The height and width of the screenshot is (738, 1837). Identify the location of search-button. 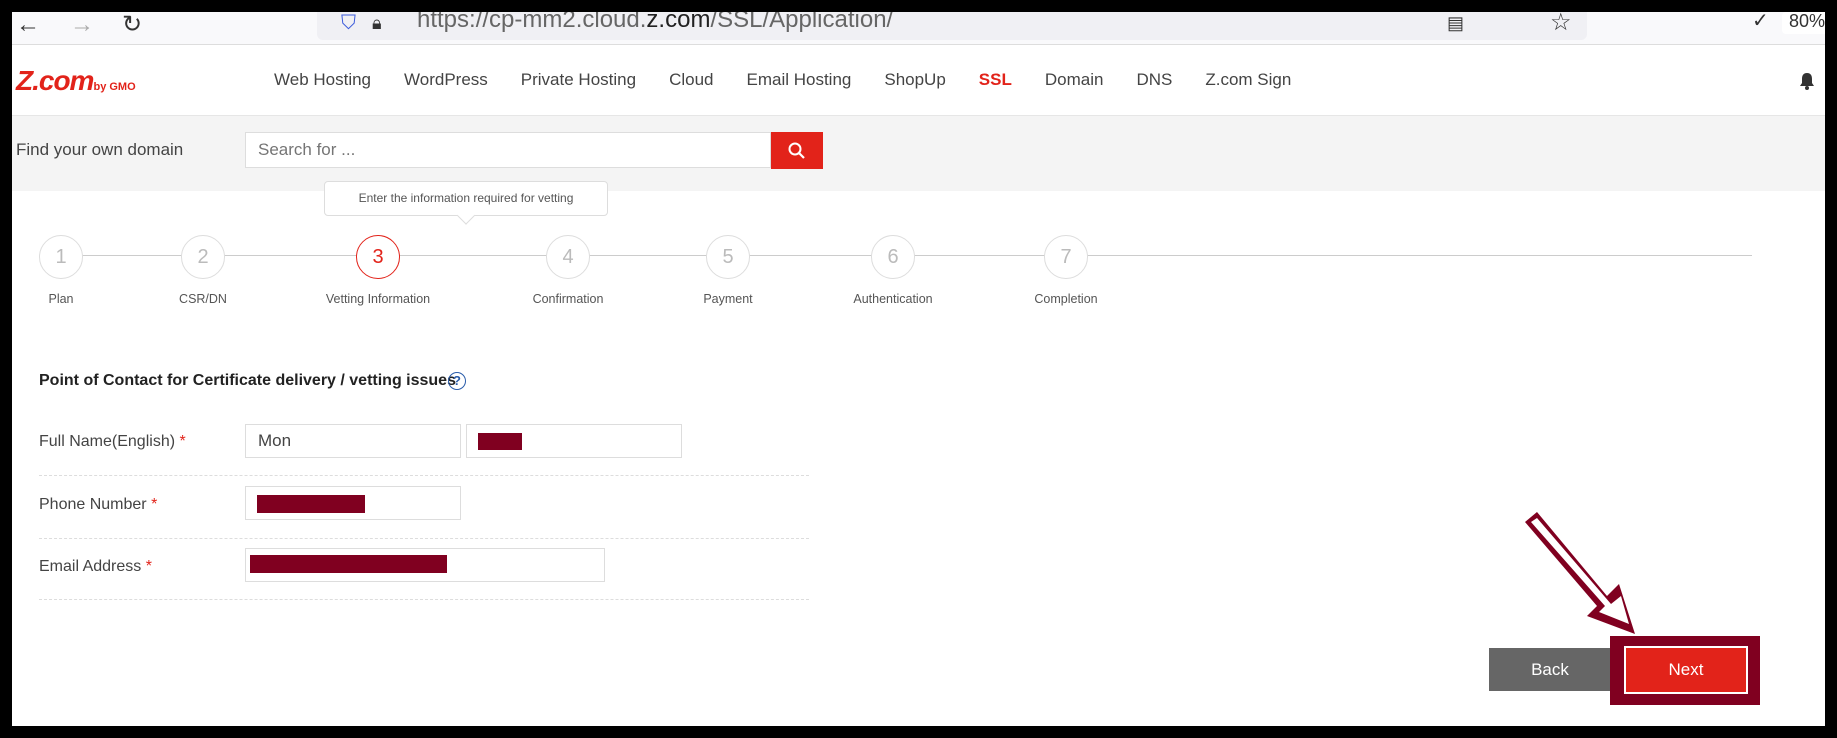
(797, 150).